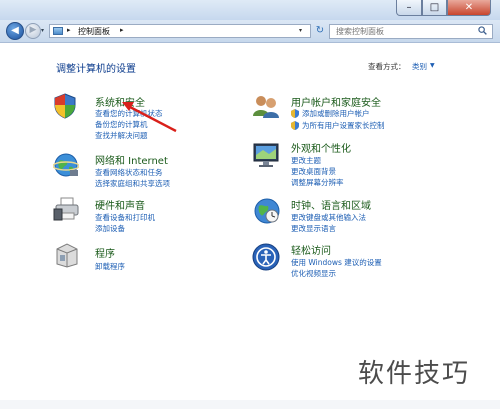 The image size is (500, 409). I want to click on window-bottom-edge, so click(250, 404).